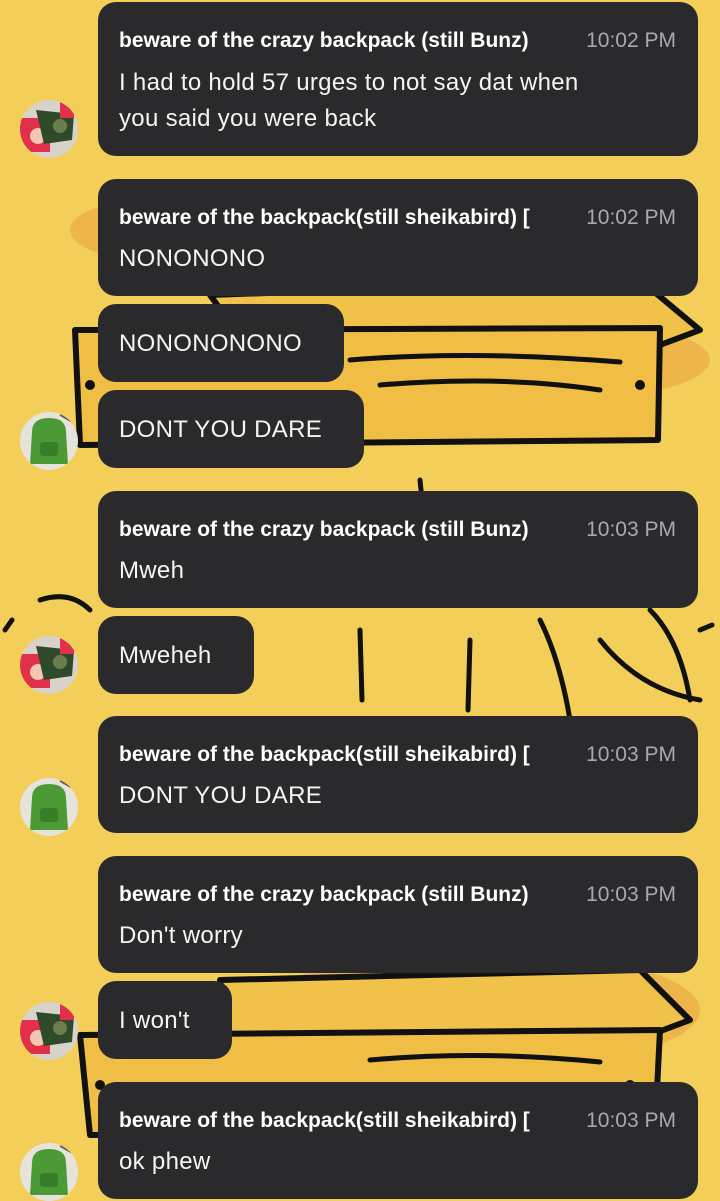  Describe the element at coordinates (165, 1161) in the screenshot. I see `message-text: ok phew` at that location.